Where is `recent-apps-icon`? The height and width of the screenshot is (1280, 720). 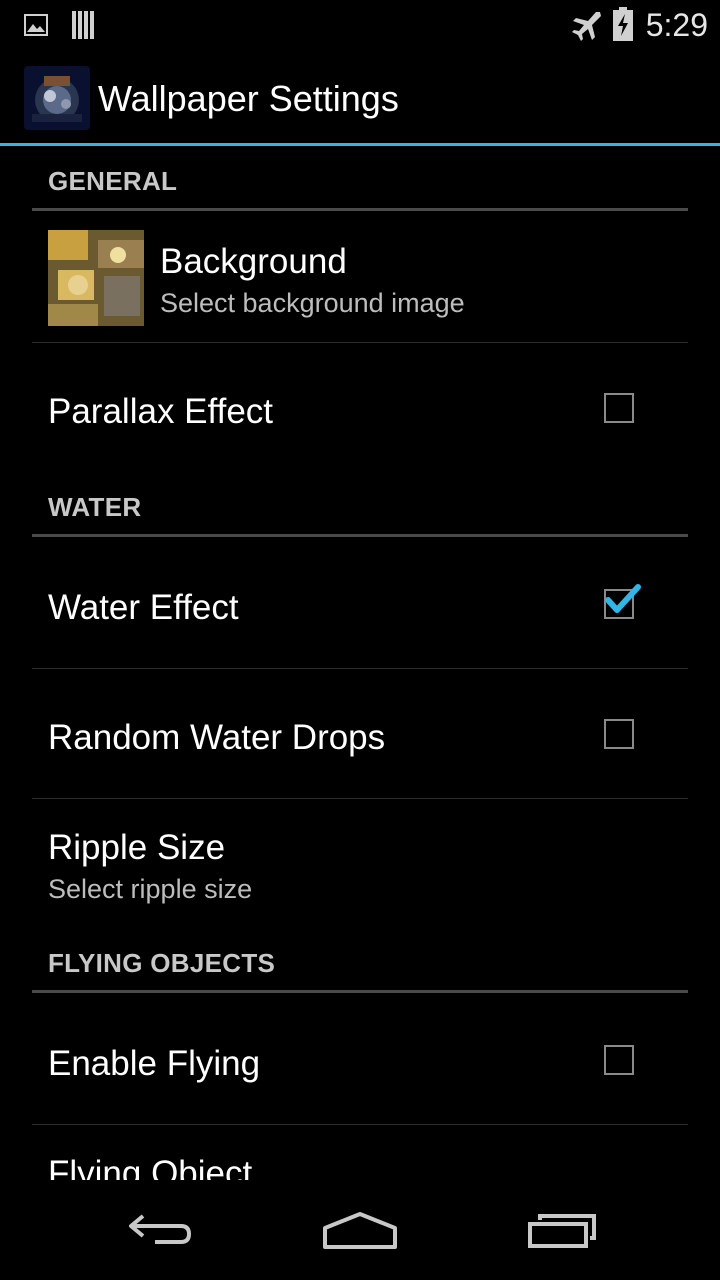 recent-apps-icon is located at coordinates (562, 1231).